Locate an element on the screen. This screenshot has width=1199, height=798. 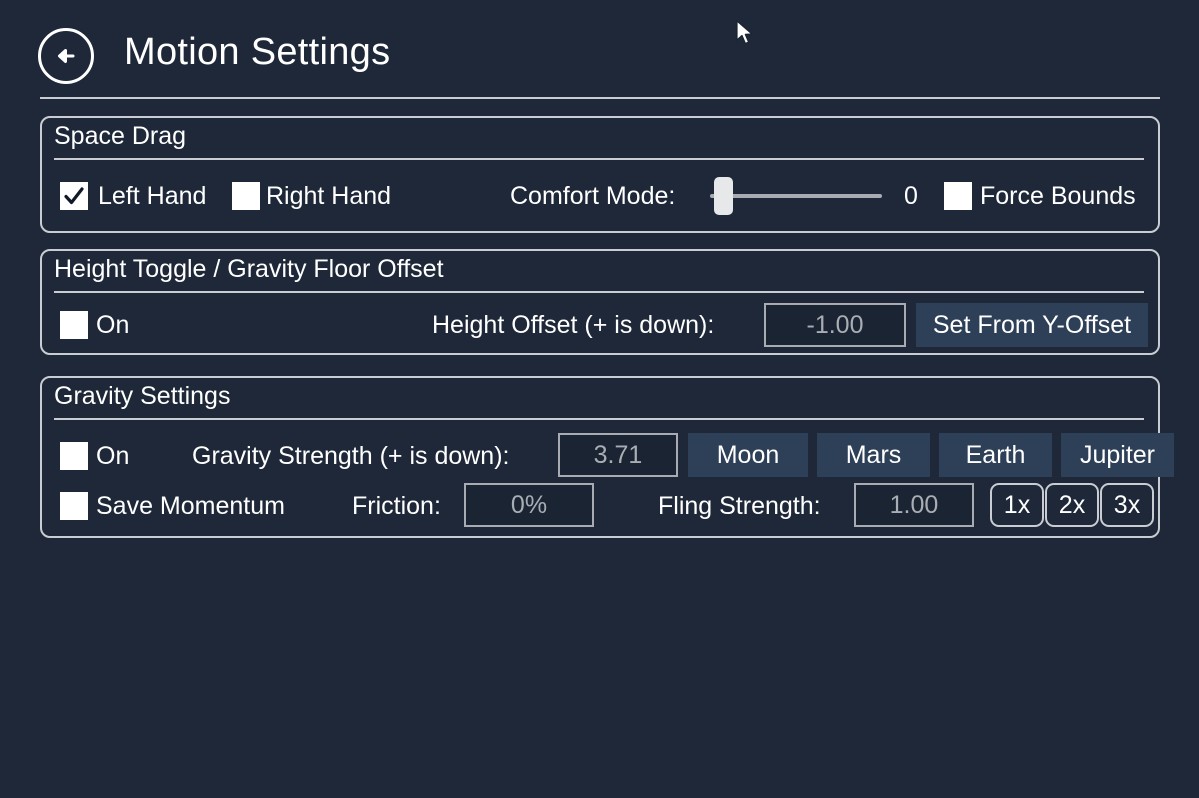
checkbox-force-bounds is located at coordinates (958, 196).